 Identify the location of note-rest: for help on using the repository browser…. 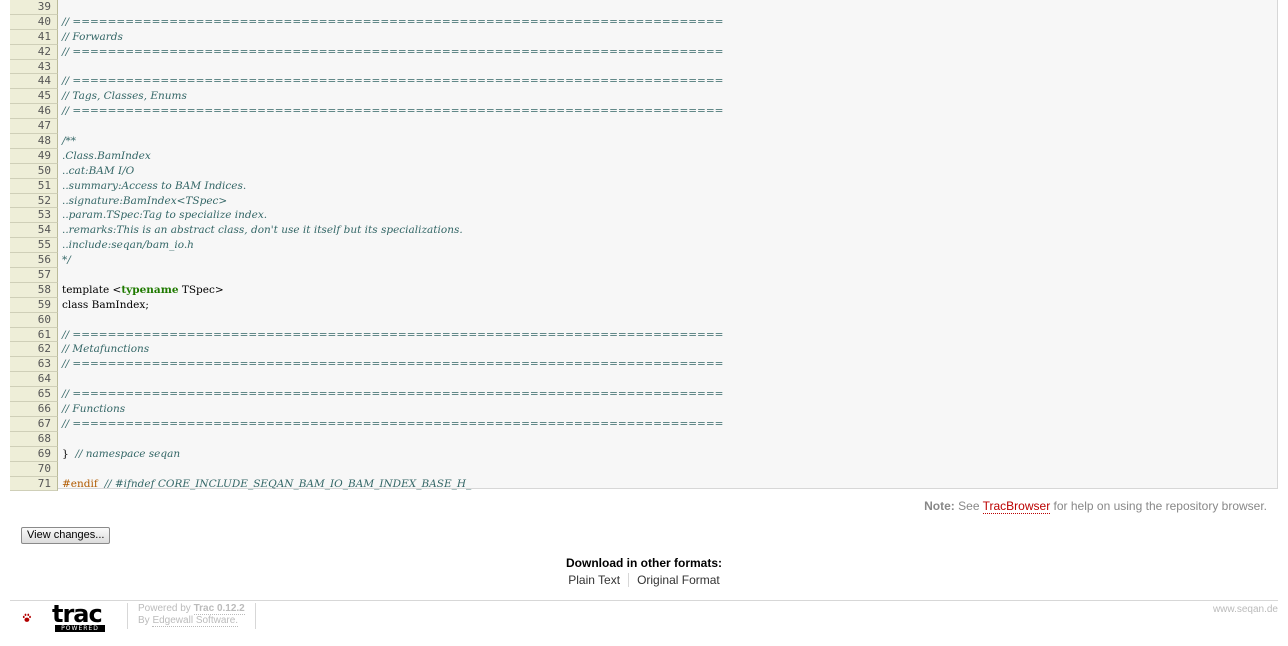
(1160, 506).